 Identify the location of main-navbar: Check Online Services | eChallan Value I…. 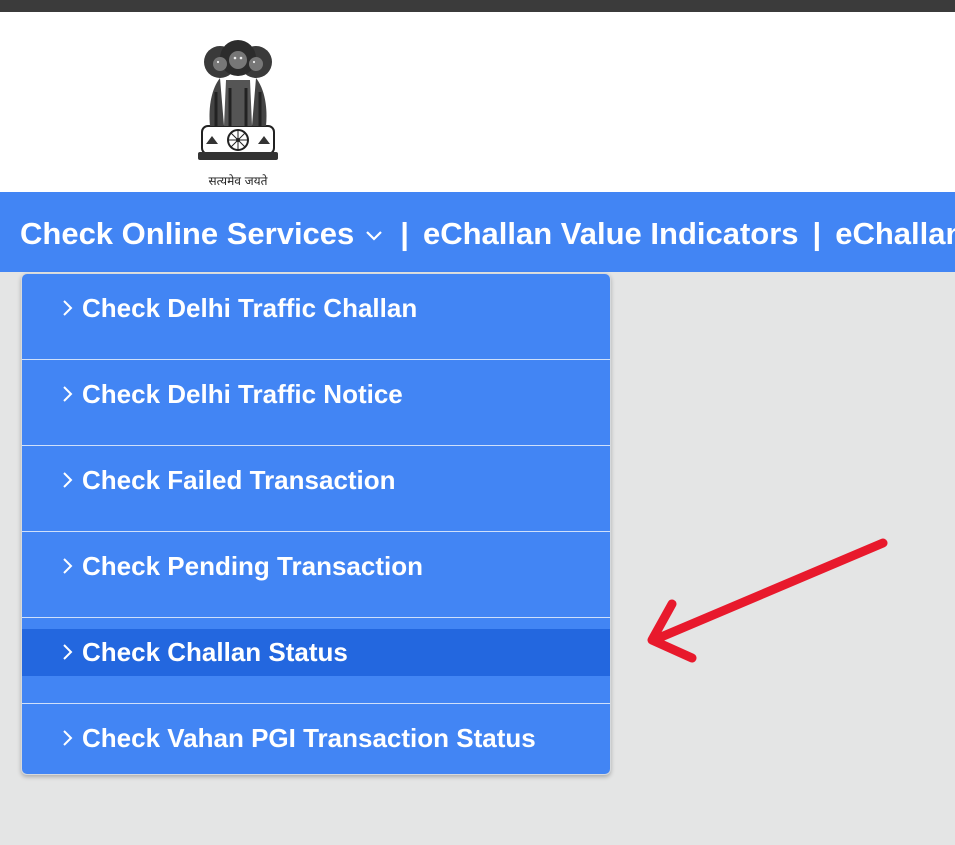
(477, 232).